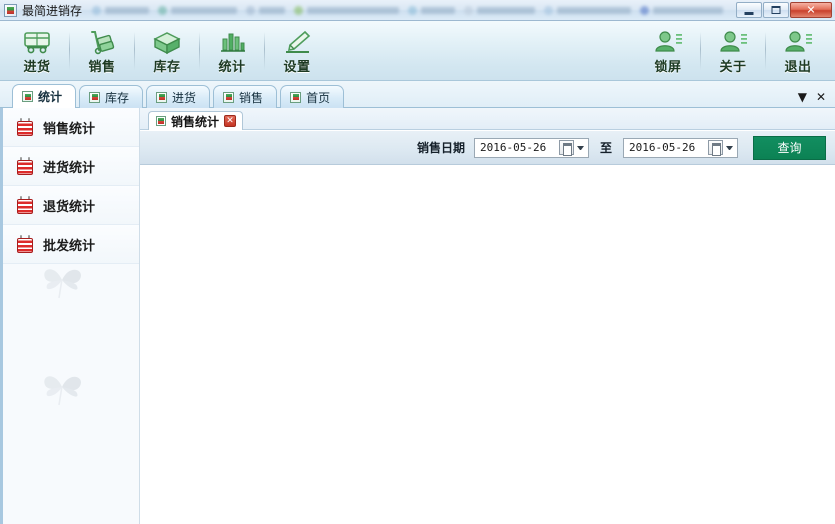 The width and height of the screenshot is (835, 524). I want to click on sidebar-item-return-statistics: 退货统计, so click(71, 205).